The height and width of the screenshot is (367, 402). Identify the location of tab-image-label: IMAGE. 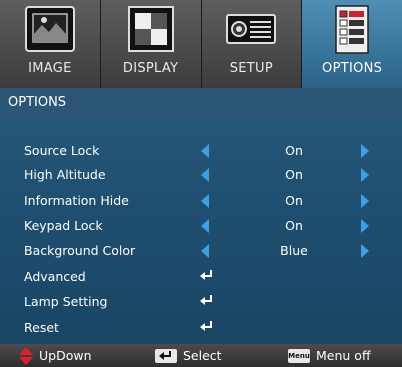
(50, 68).